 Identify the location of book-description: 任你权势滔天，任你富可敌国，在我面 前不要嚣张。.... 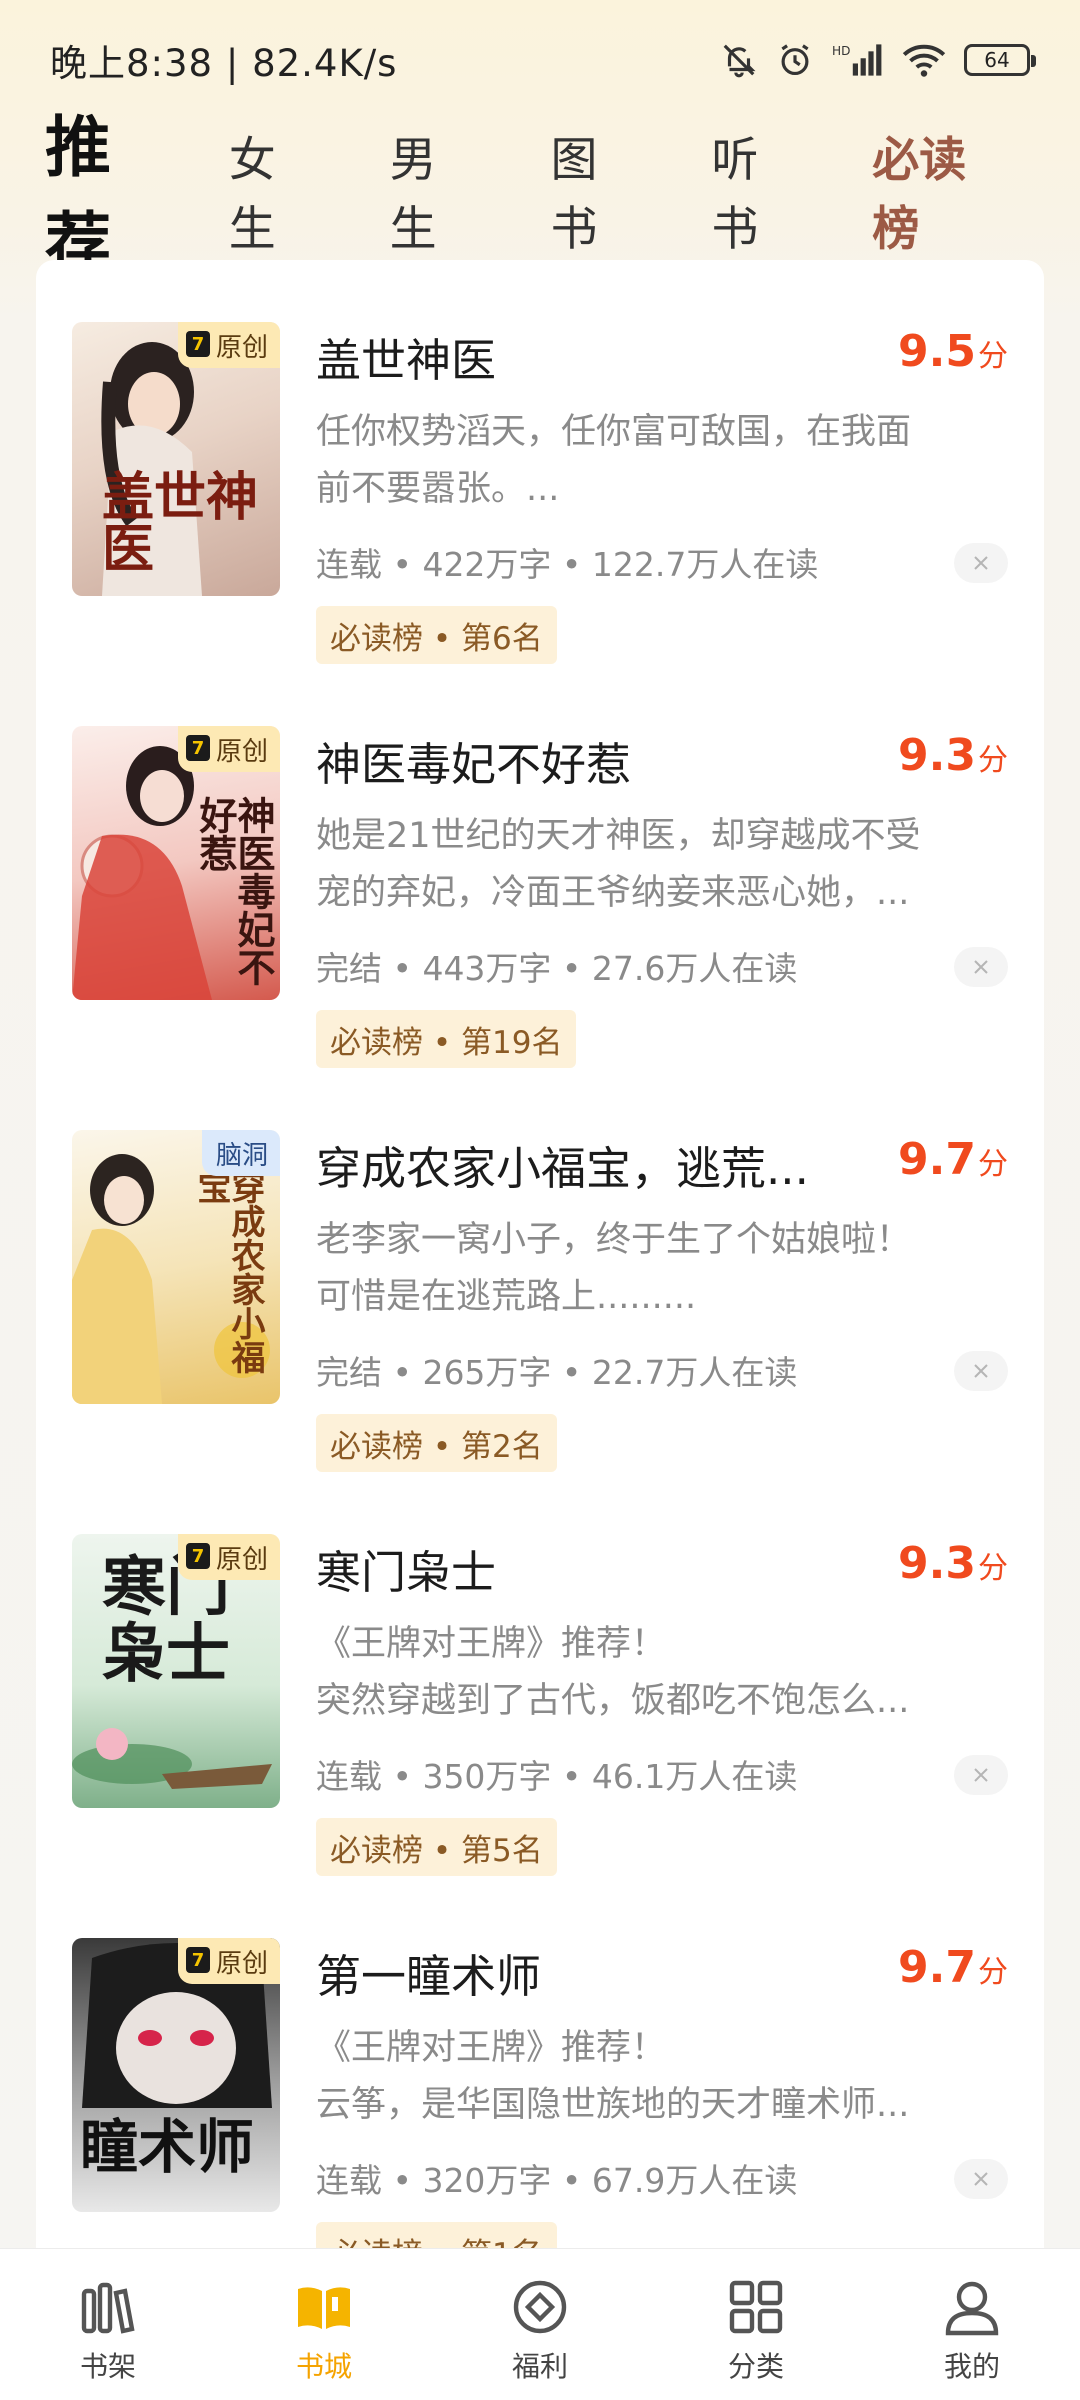
(614, 460).